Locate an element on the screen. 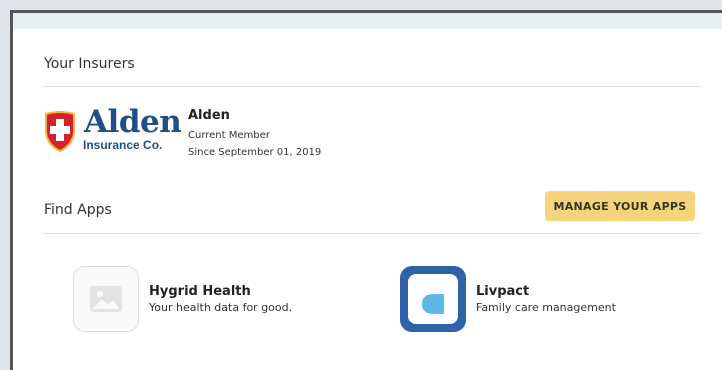 The width and height of the screenshot is (722, 370). app-description: Your health data for good. is located at coordinates (221, 307).